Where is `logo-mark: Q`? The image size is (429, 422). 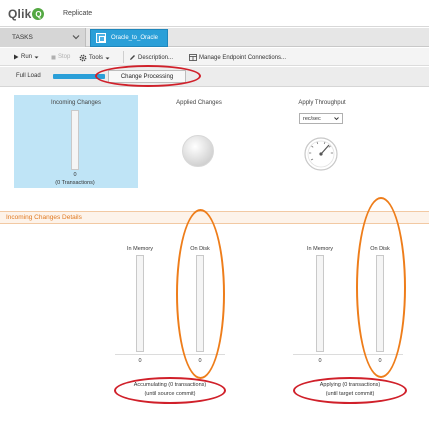 logo-mark: Q is located at coordinates (38, 14).